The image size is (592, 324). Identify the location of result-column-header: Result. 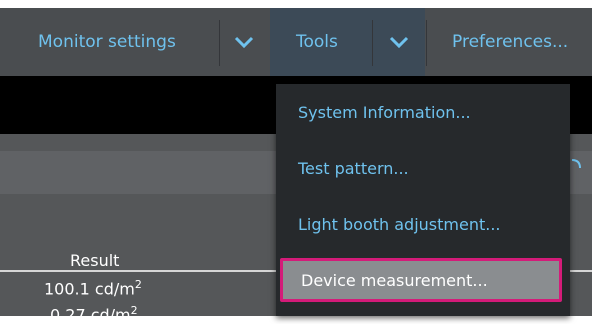
(95, 260).